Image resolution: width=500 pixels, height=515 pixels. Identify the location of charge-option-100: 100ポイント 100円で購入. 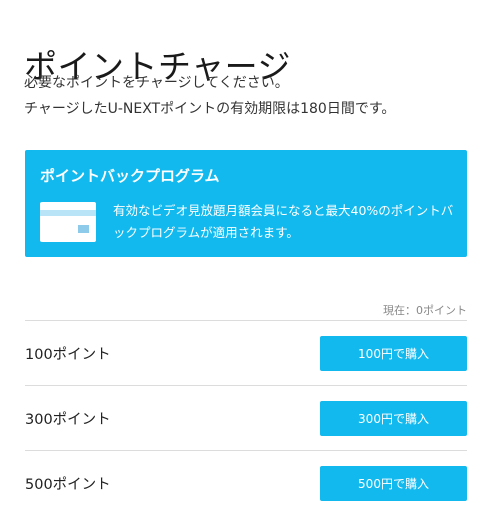
(246, 352).